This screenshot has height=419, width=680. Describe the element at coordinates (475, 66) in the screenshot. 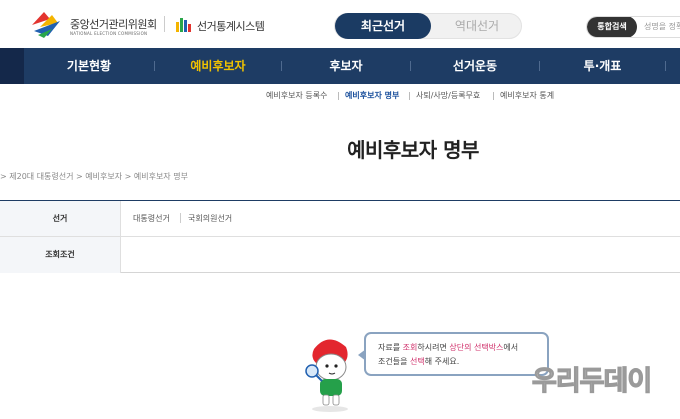

I see `nav-campaign: 선거운동` at that location.